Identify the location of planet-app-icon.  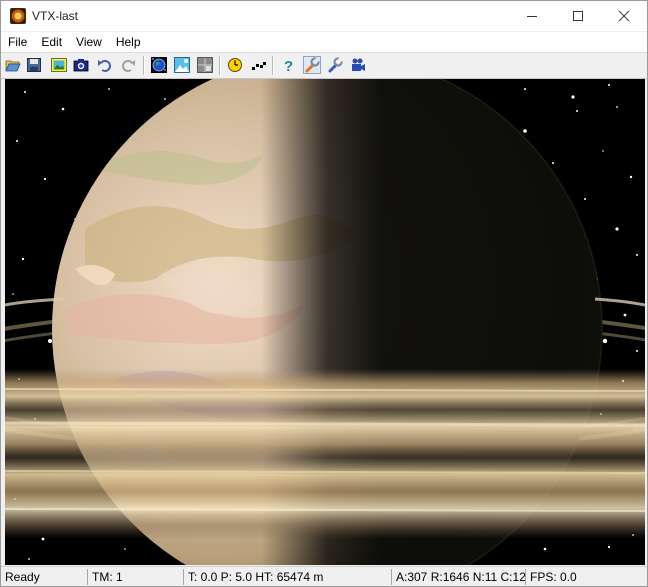
(18, 16).